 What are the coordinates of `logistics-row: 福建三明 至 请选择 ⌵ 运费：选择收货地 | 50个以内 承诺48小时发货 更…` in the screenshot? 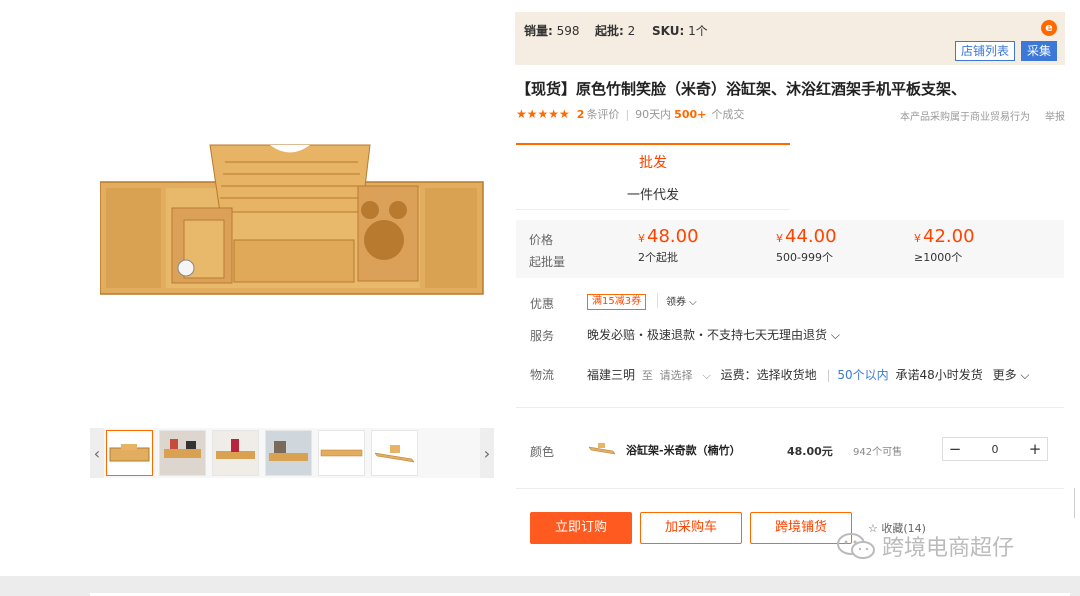 It's located at (808, 374).